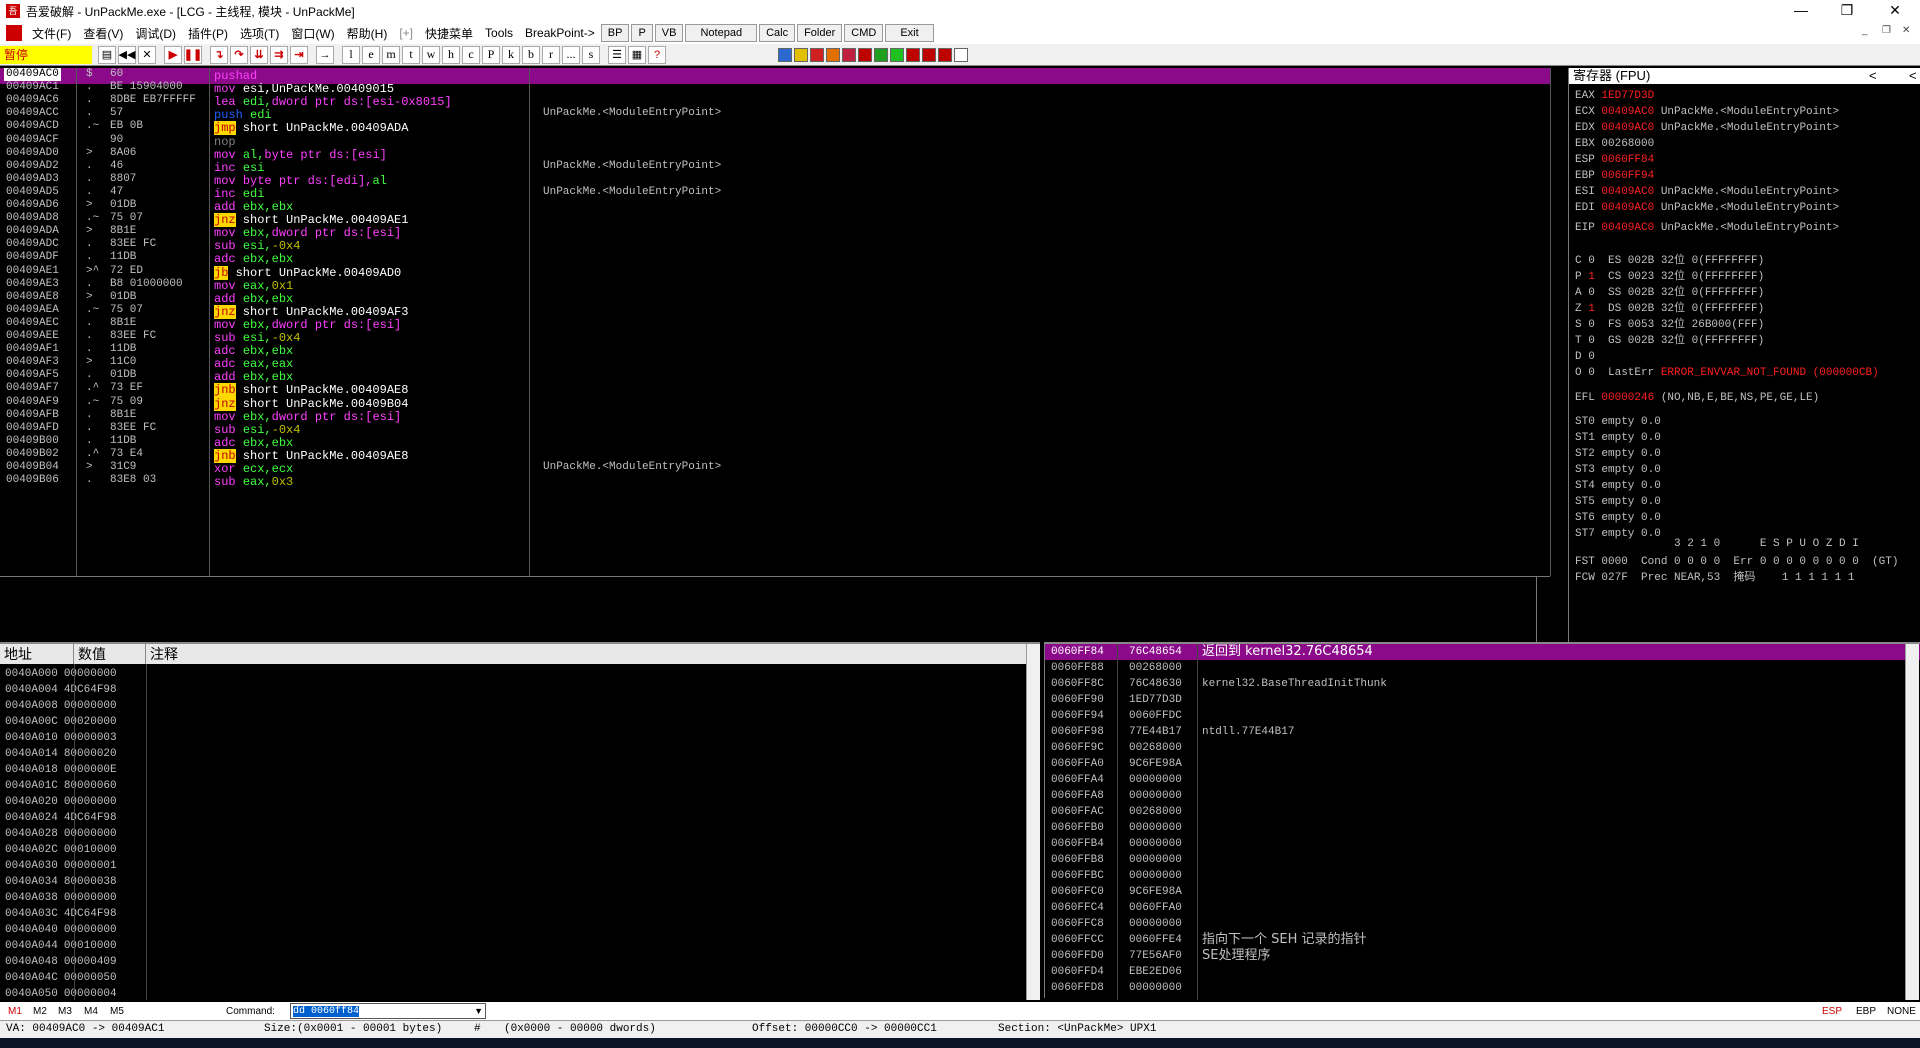  I want to click on disasm-row: 00409AF1. 11DB adc ebx,ebx, so click(775, 350).